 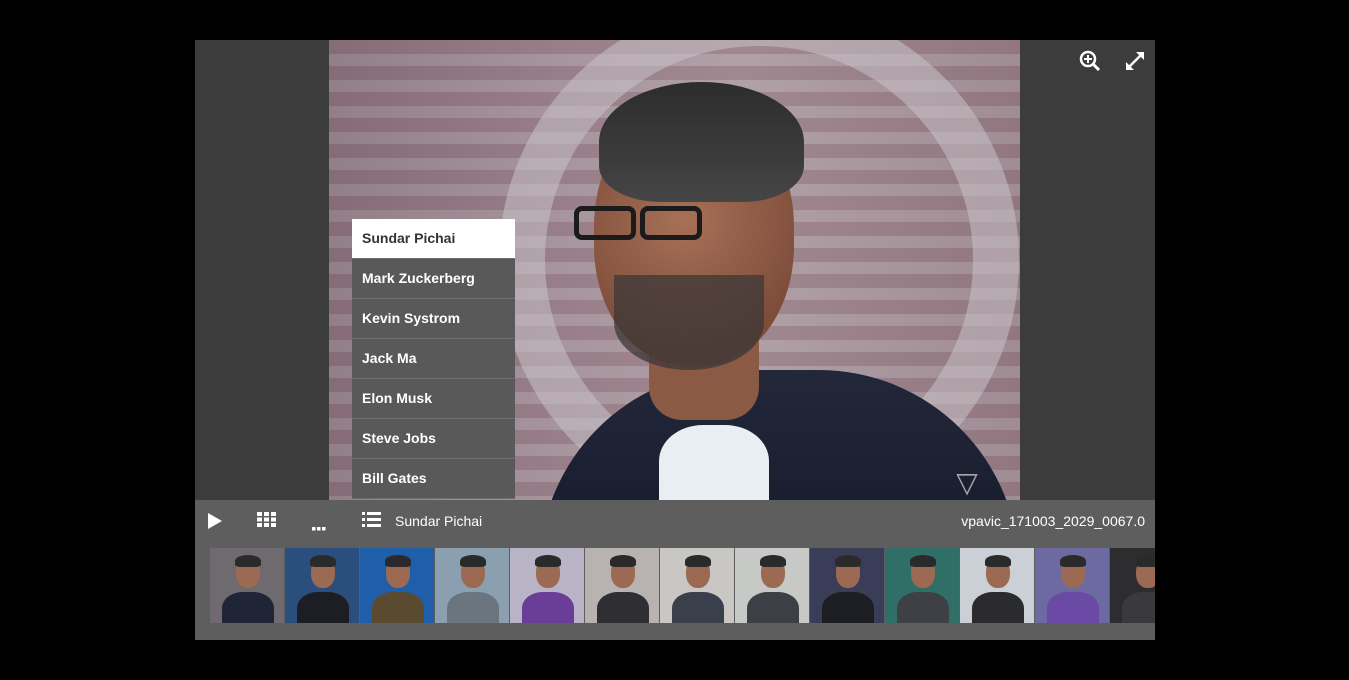 I want to click on menu-item-mark-zuckerberg: Mark Zuckerberg, so click(x=433, y=279).